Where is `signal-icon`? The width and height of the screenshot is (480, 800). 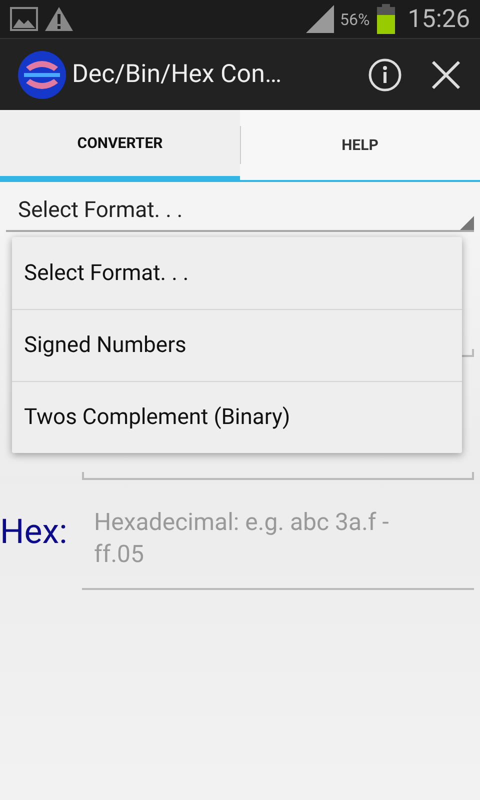 signal-icon is located at coordinates (320, 19).